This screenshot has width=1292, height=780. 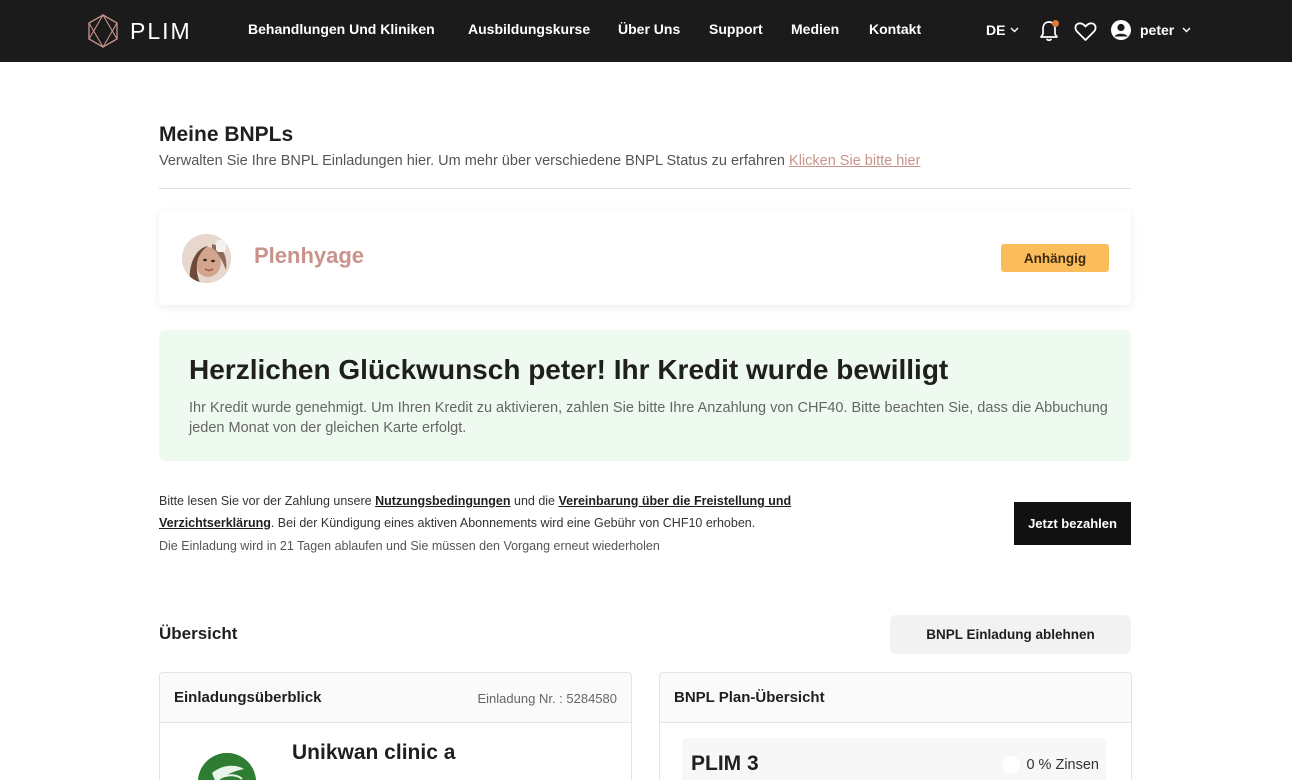 I want to click on interest-radio, so click(x=1011, y=765).